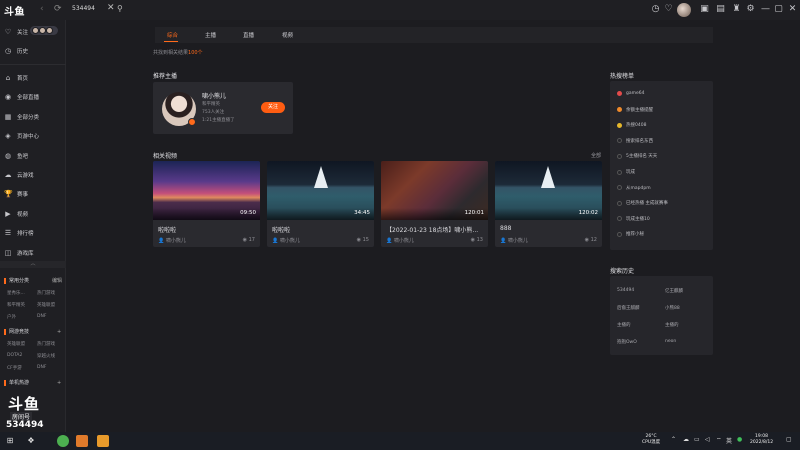  I want to click on history-item: 抱抱OwO, so click(627, 342).